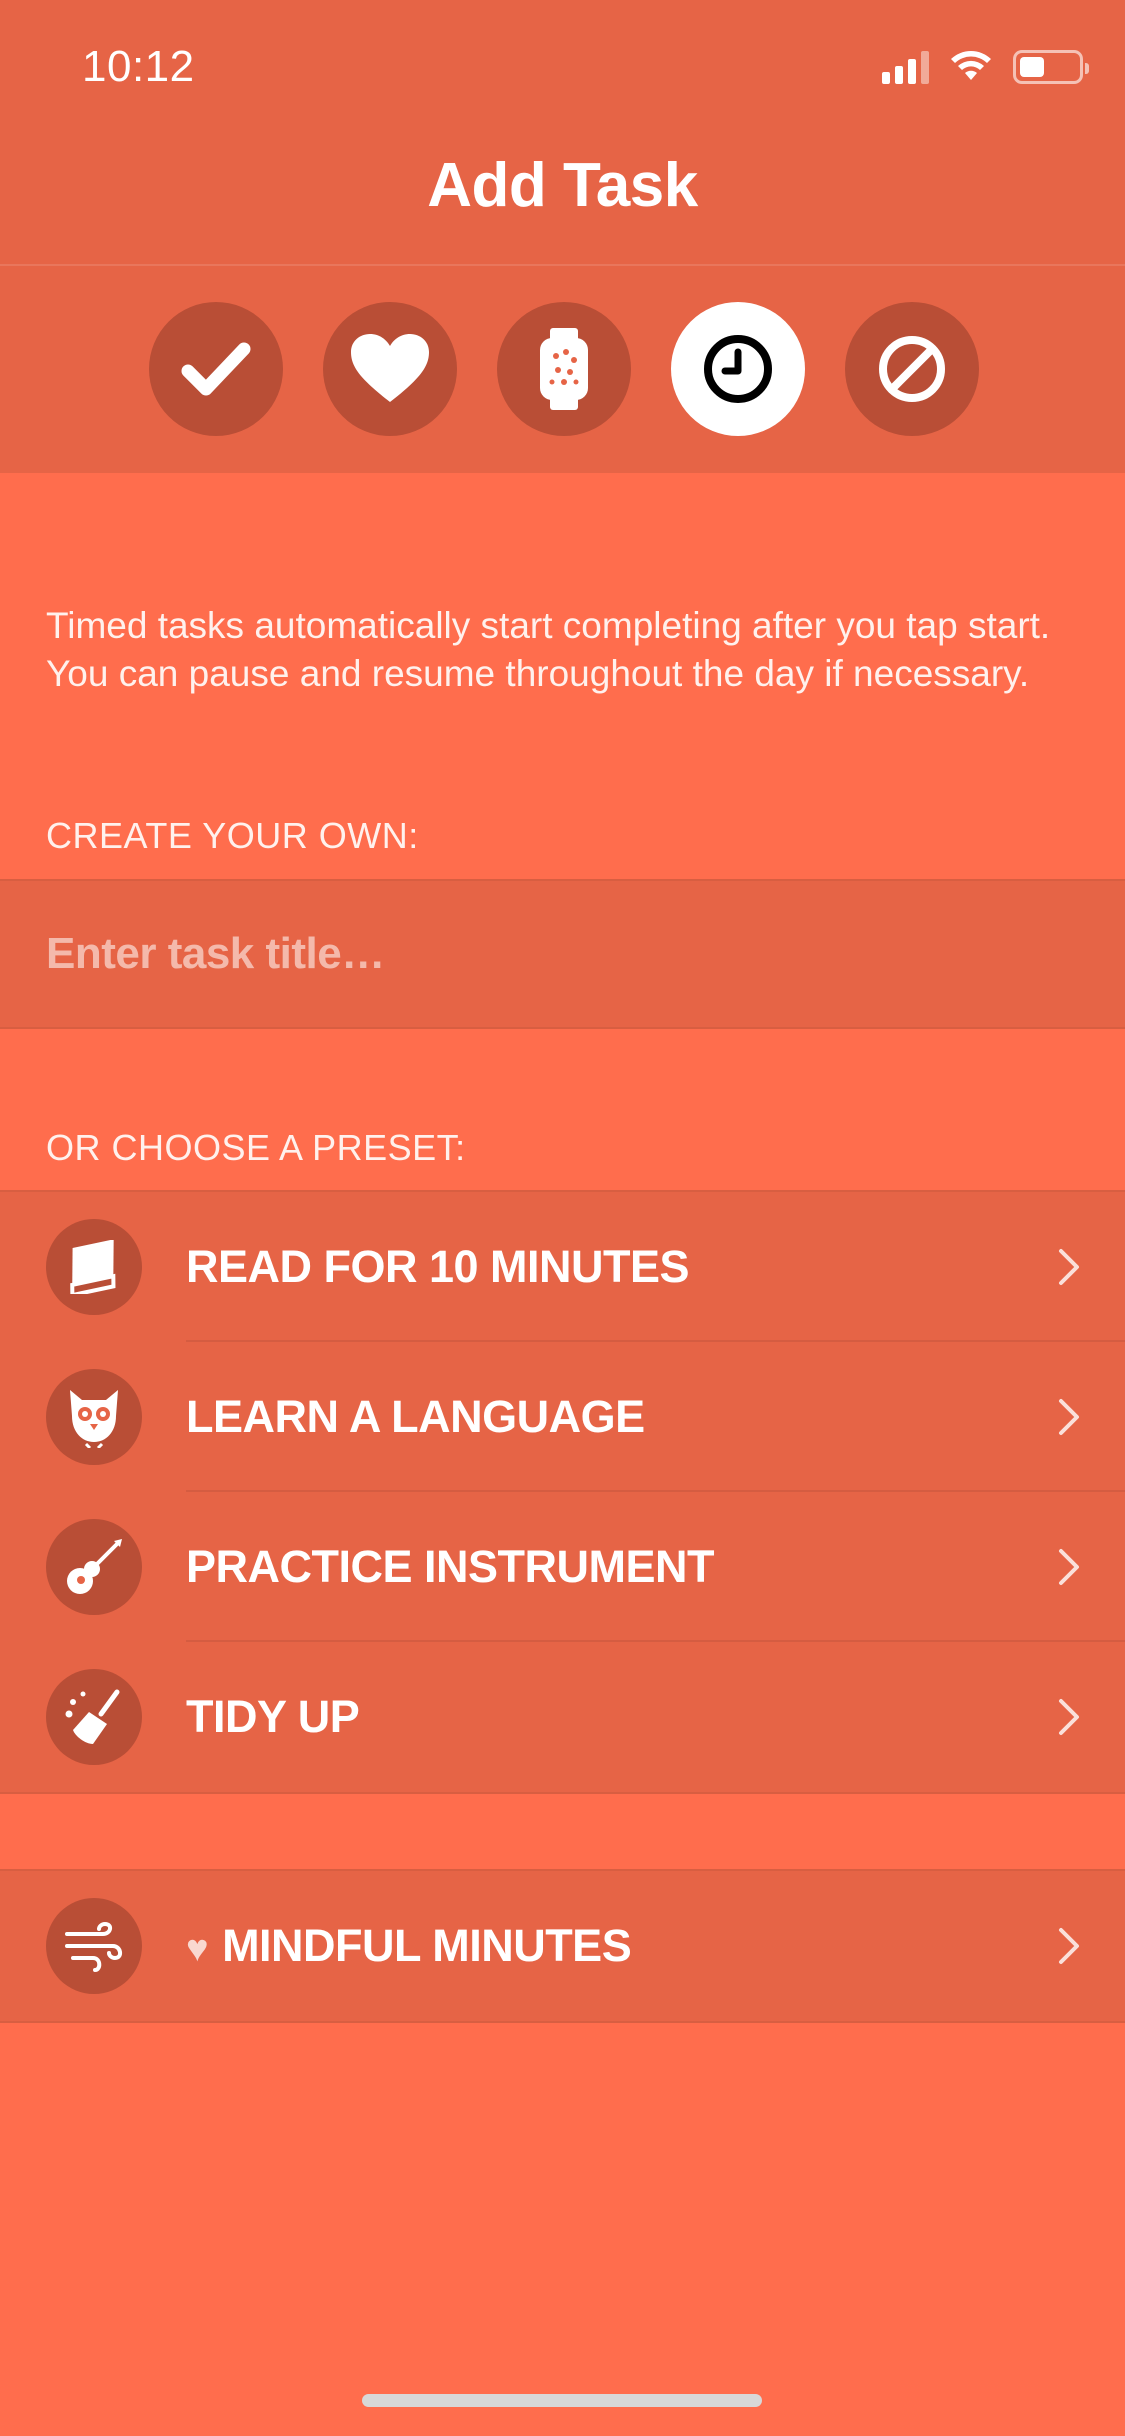 The image size is (1125, 2436). I want to click on checkmark-icon, so click(216, 369).